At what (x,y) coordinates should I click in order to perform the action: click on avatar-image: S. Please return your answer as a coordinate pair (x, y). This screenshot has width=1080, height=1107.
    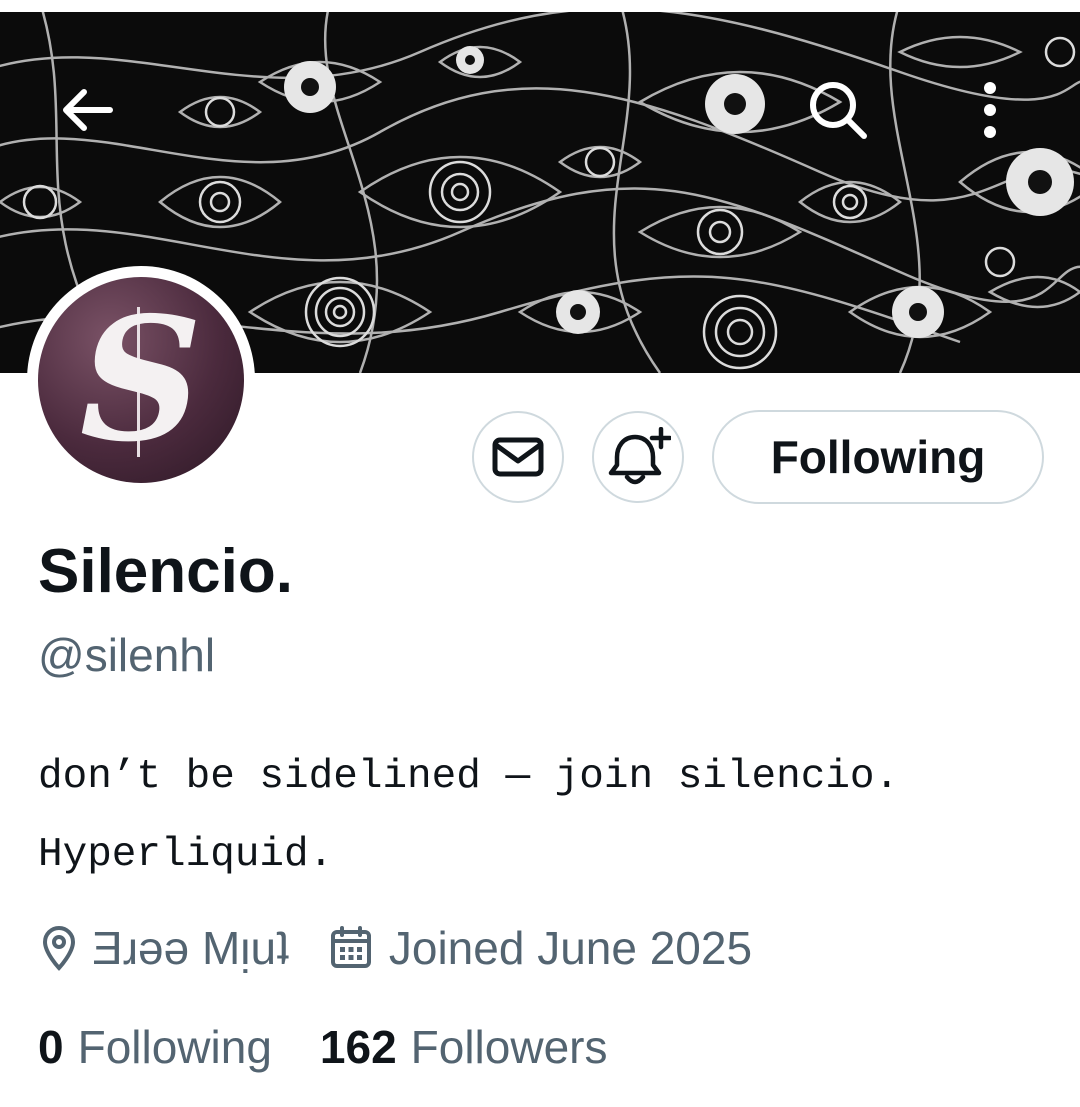
    Looking at the image, I should click on (141, 380).